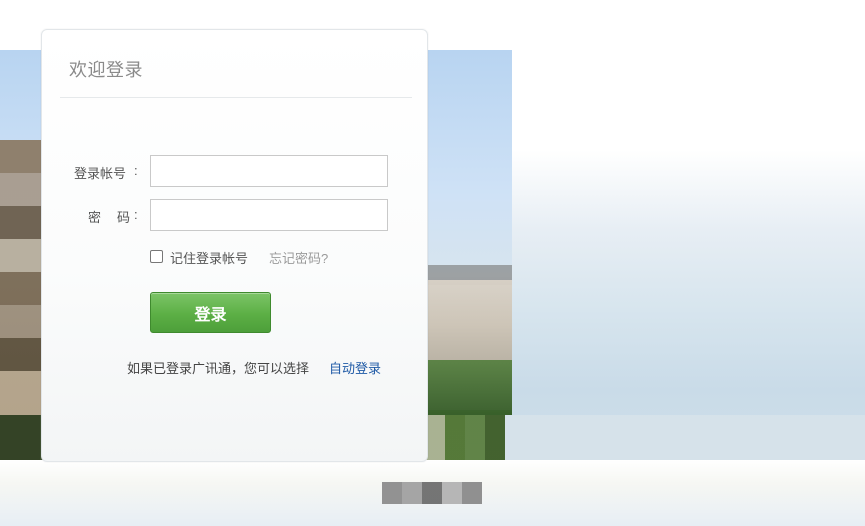 The image size is (865, 526). I want to click on auto-login-text: 如果已登录广讯通，您可以选择, so click(218, 368).